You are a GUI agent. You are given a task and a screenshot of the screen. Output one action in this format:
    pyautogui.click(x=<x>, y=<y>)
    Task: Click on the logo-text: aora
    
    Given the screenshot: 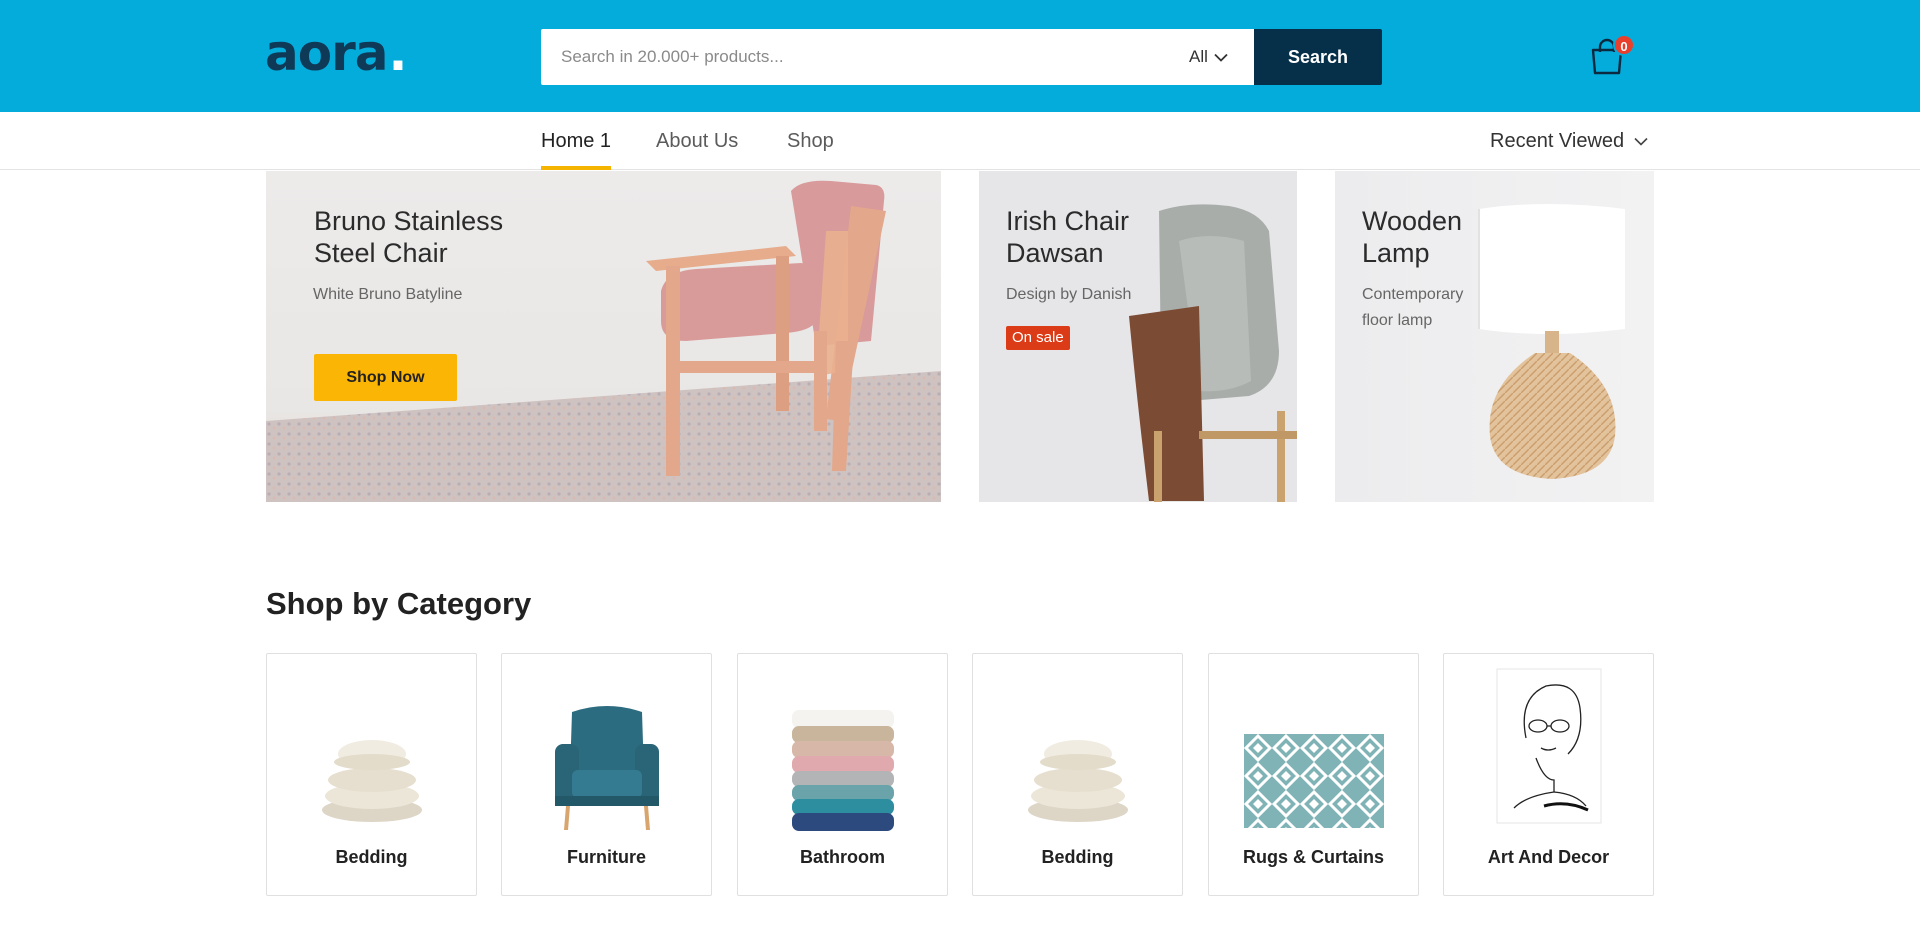 What is the action you would take?
    pyautogui.click(x=326, y=53)
    